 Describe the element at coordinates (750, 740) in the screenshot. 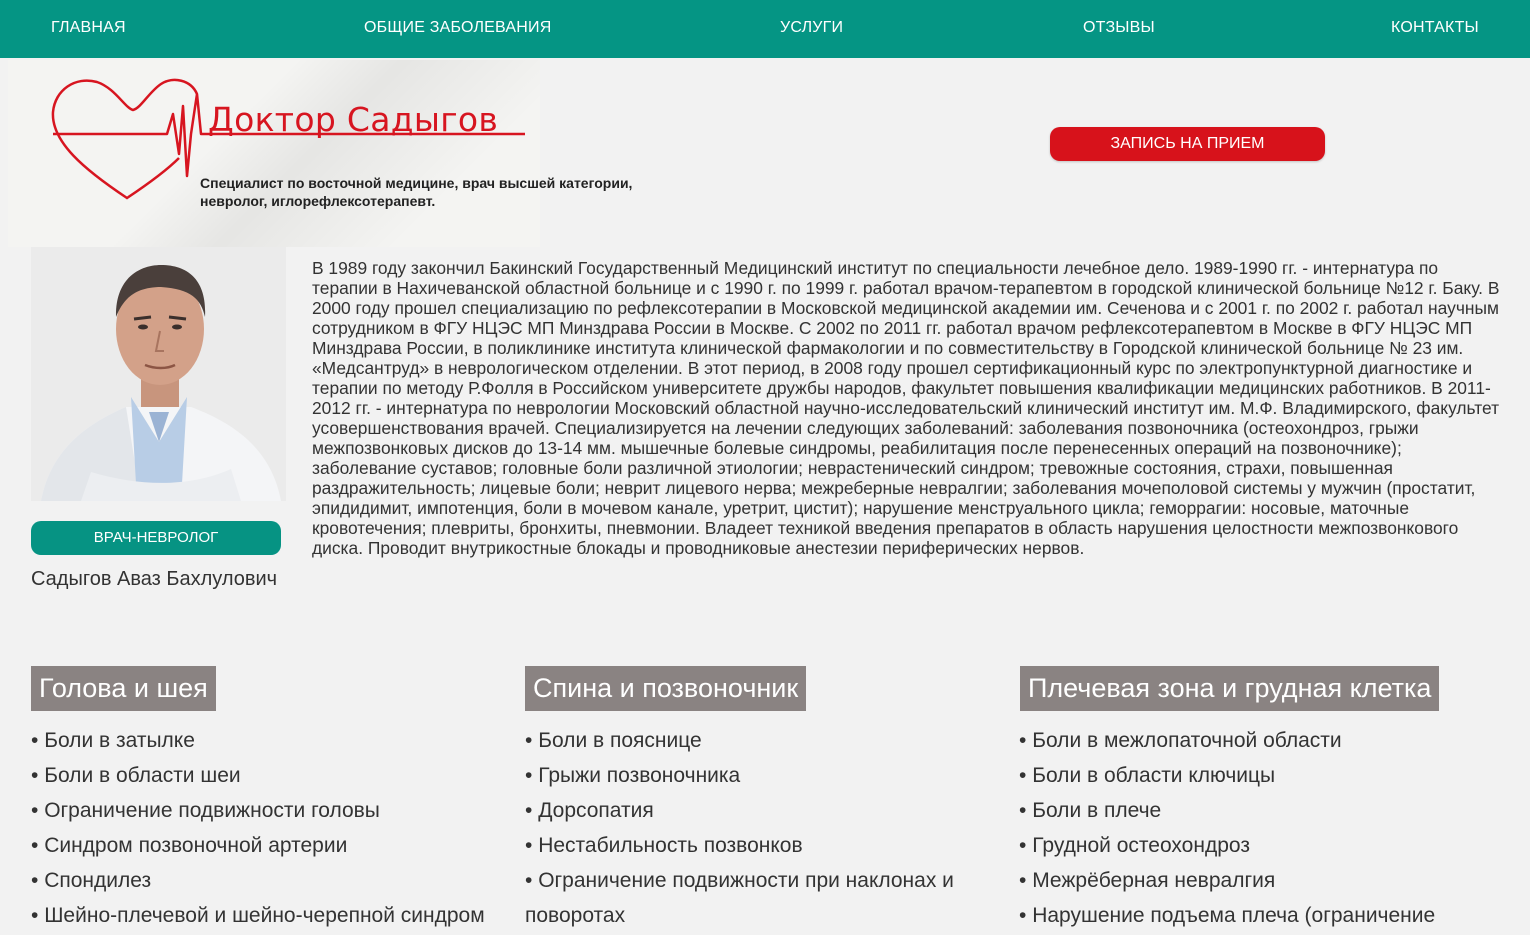

I see `list-item: Боли в пояснице` at that location.